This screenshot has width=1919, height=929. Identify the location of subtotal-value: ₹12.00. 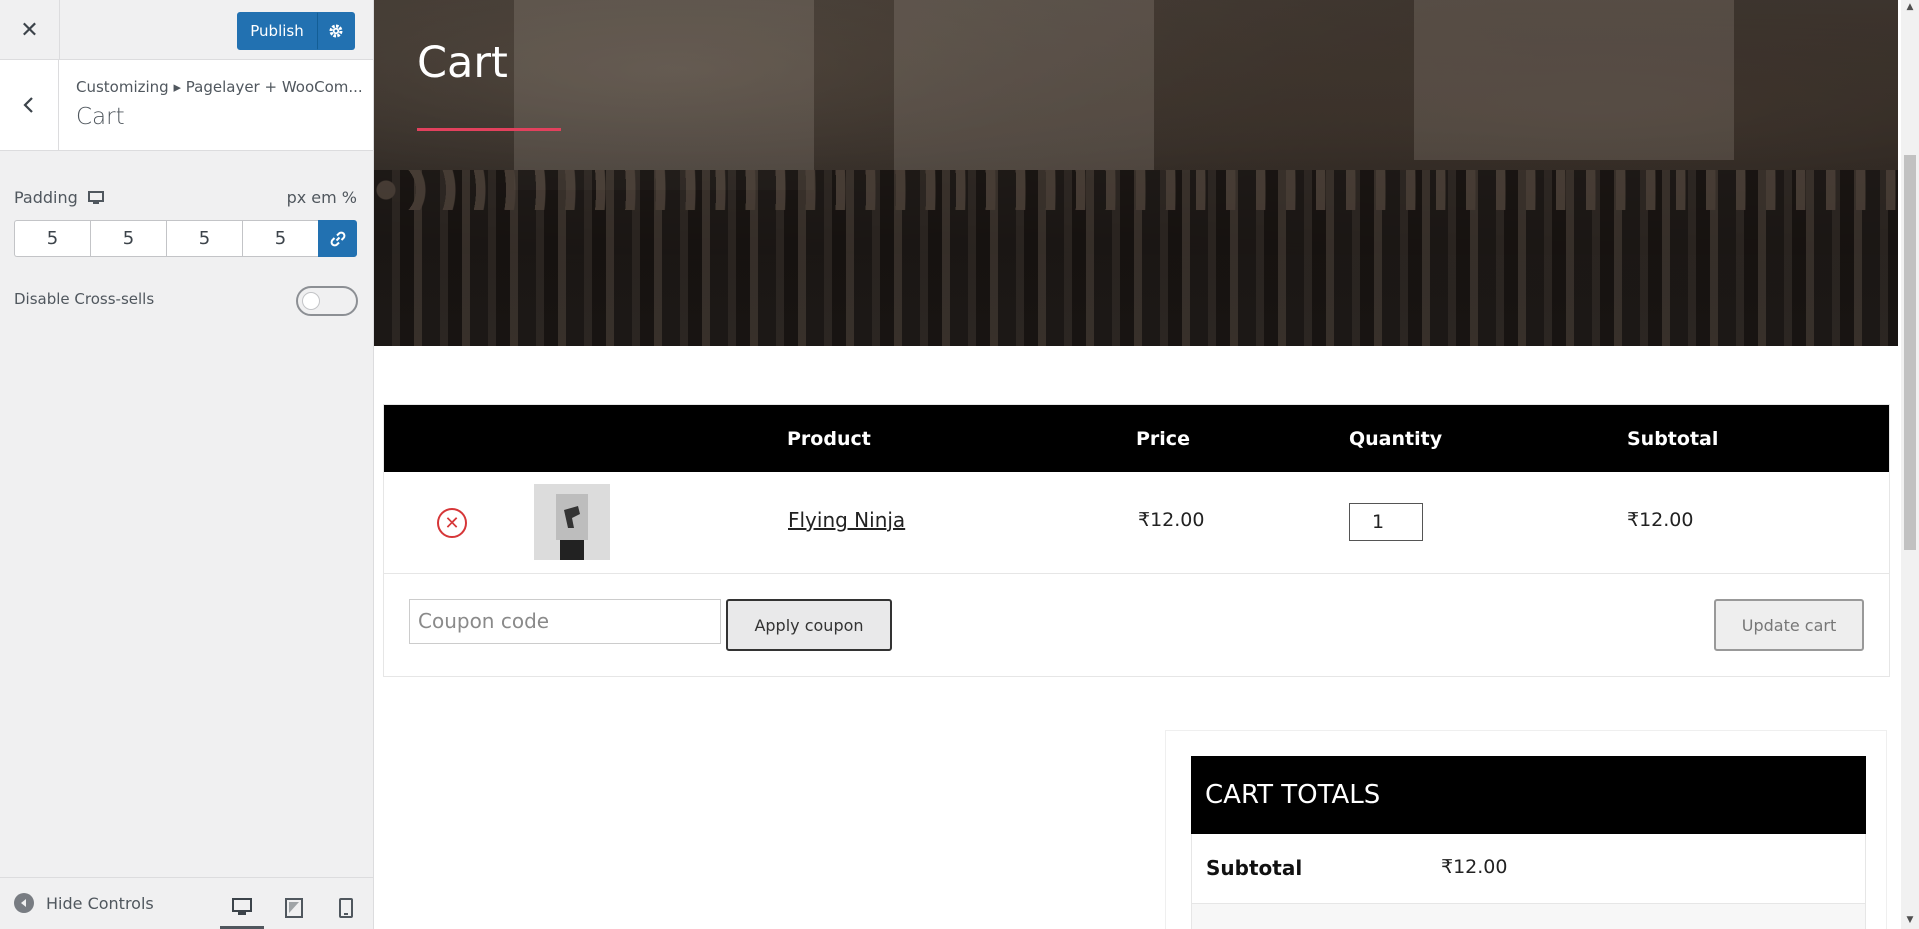
(1474, 867).